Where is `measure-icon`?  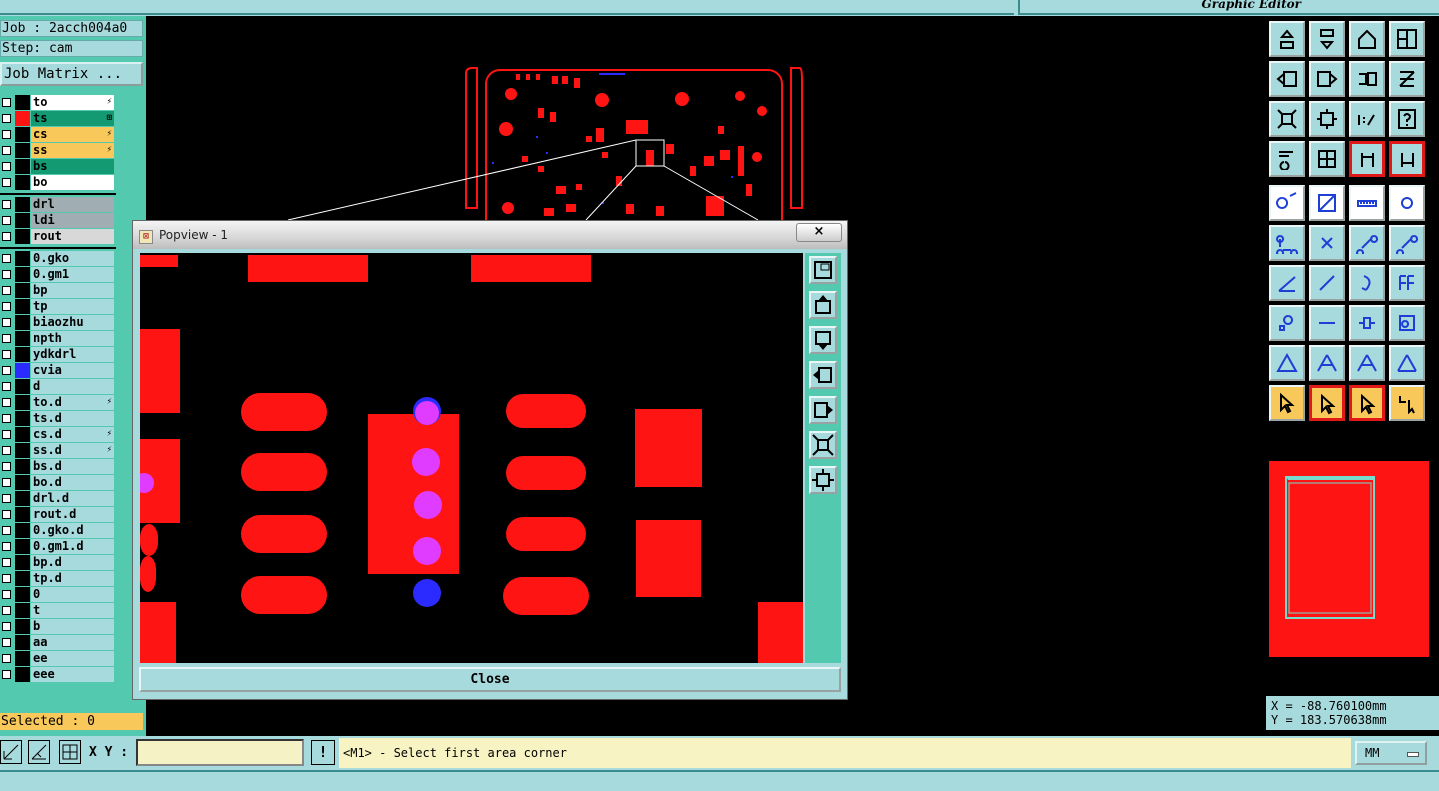 measure-icon is located at coordinates (11, 752).